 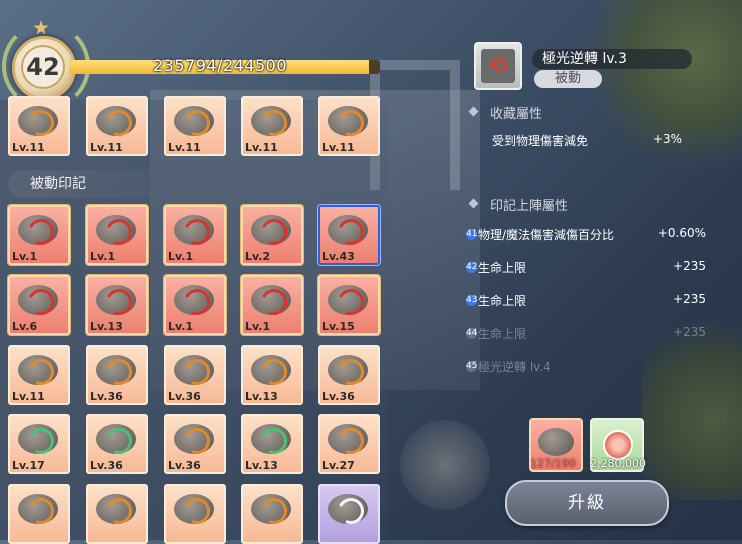 What do you see at coordinates (258, 256) in the screenshot?
I see `rune-level: Lv.2` at bounding box center [258, 256].